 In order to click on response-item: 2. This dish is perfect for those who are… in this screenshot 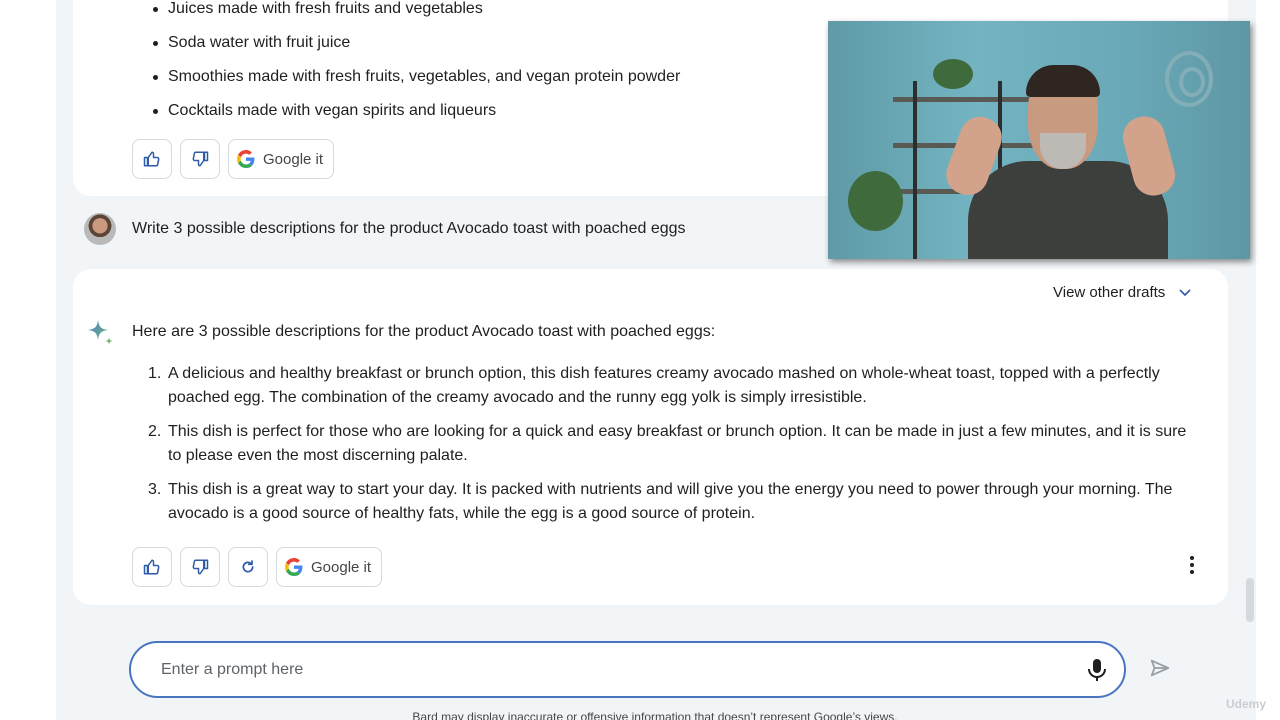, I will do `click(668, 444)`.